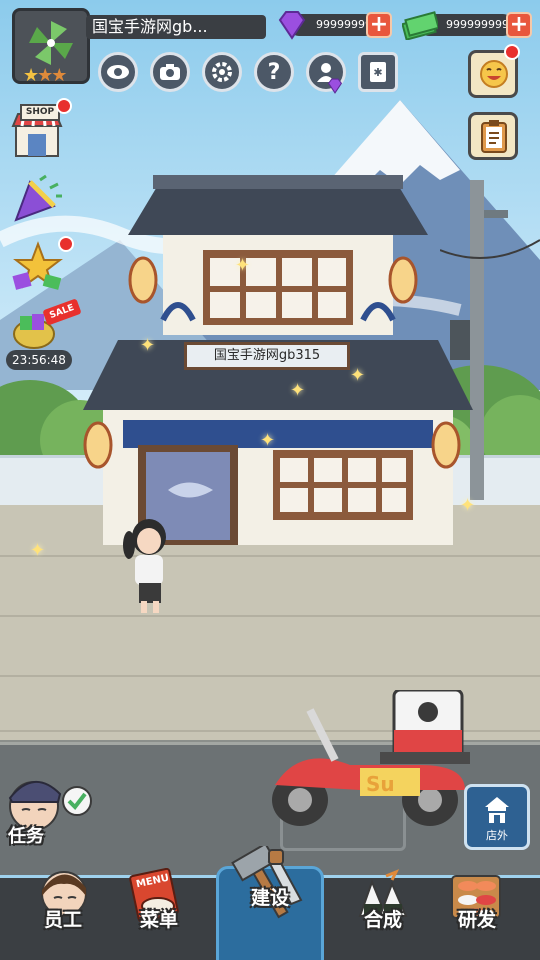  Describe the element at coordinates (382, 920) in the screenshot. I see `nav-merge-label: 合成` at that location.